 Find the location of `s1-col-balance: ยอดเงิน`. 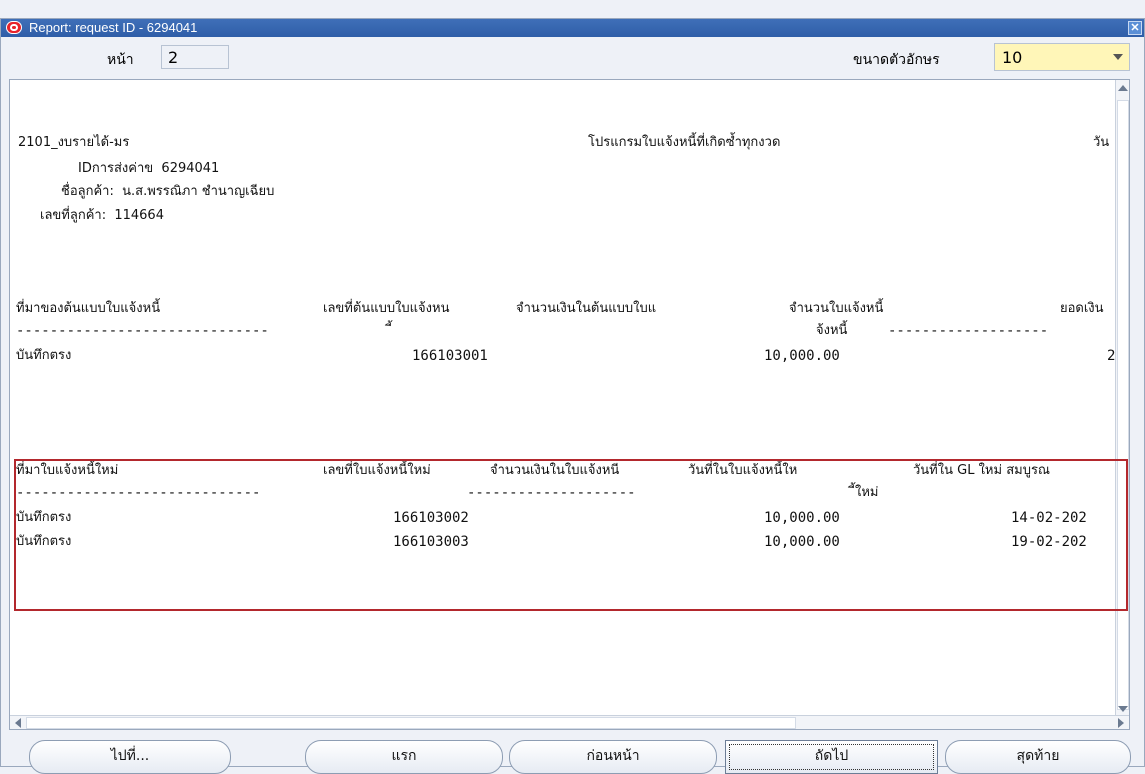

s1-col-balance: ยอดเงิน is located at coordinates (1082, 308).